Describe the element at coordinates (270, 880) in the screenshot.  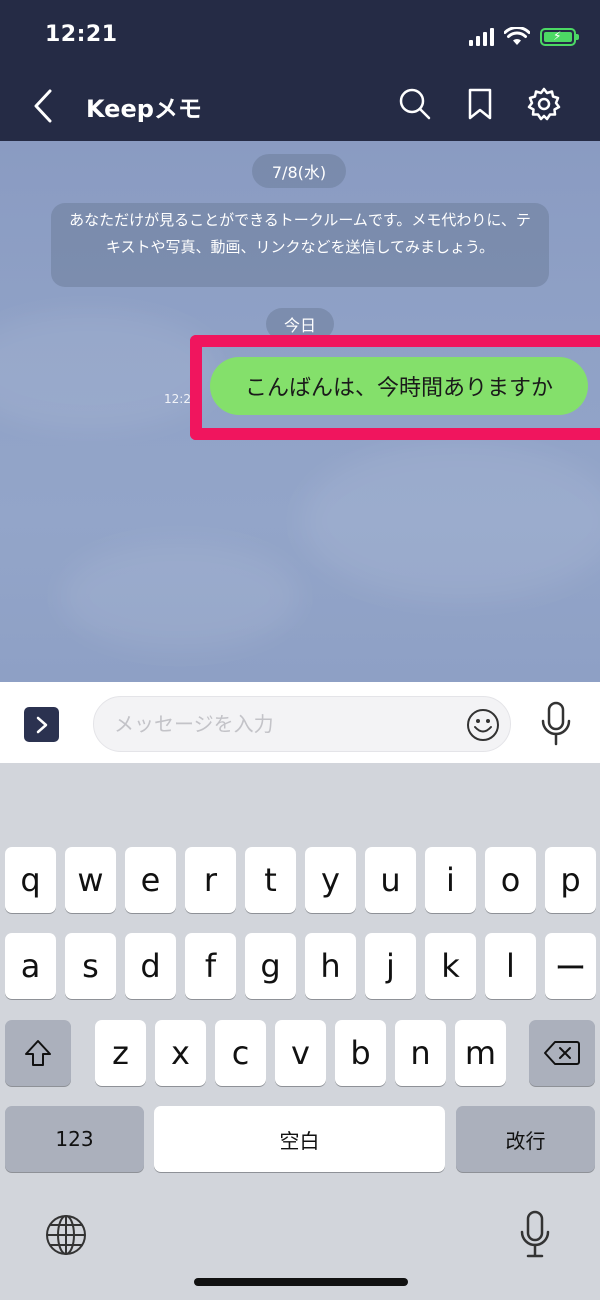
I see `key-t: t` at that location.